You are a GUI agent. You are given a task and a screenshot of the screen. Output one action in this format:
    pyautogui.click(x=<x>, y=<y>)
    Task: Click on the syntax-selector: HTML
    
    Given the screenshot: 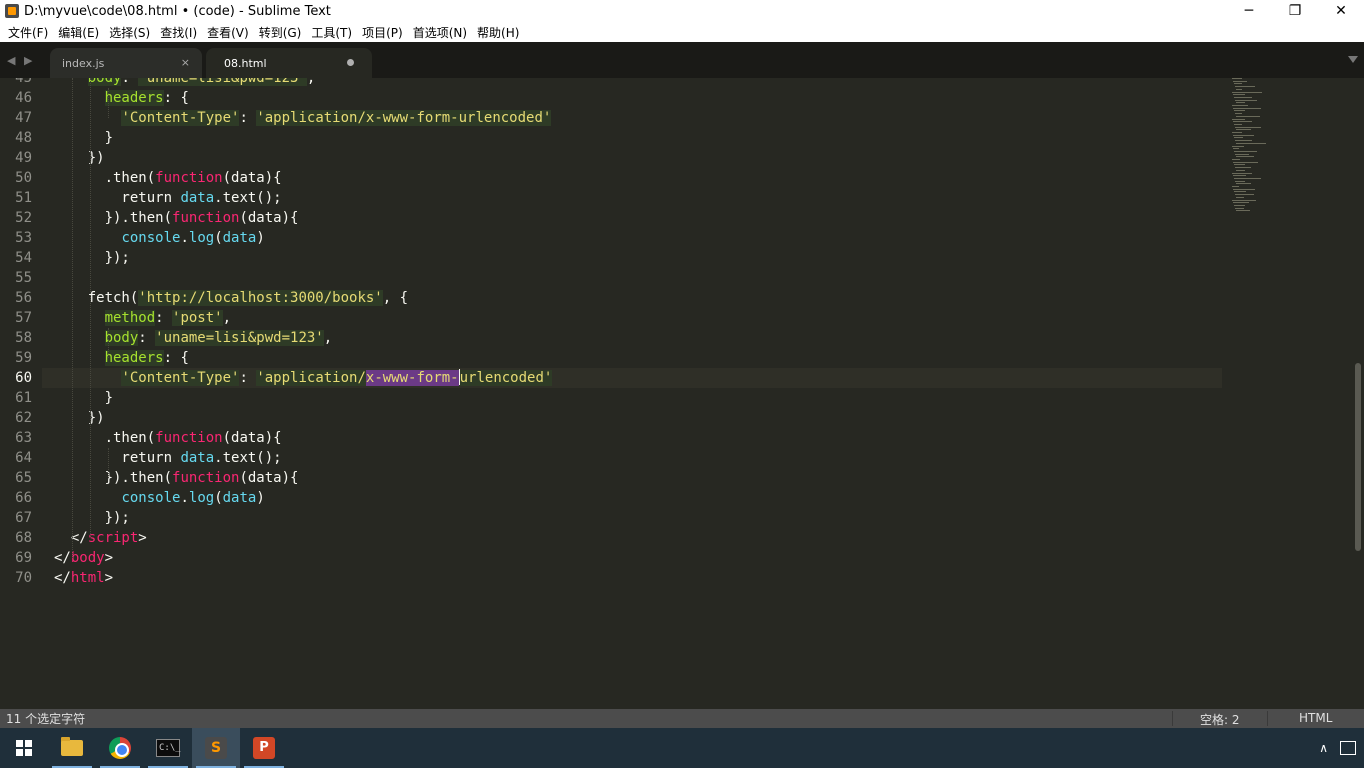 What is the action you would take?
    pyautogui.click(x=1315, y=718)
    